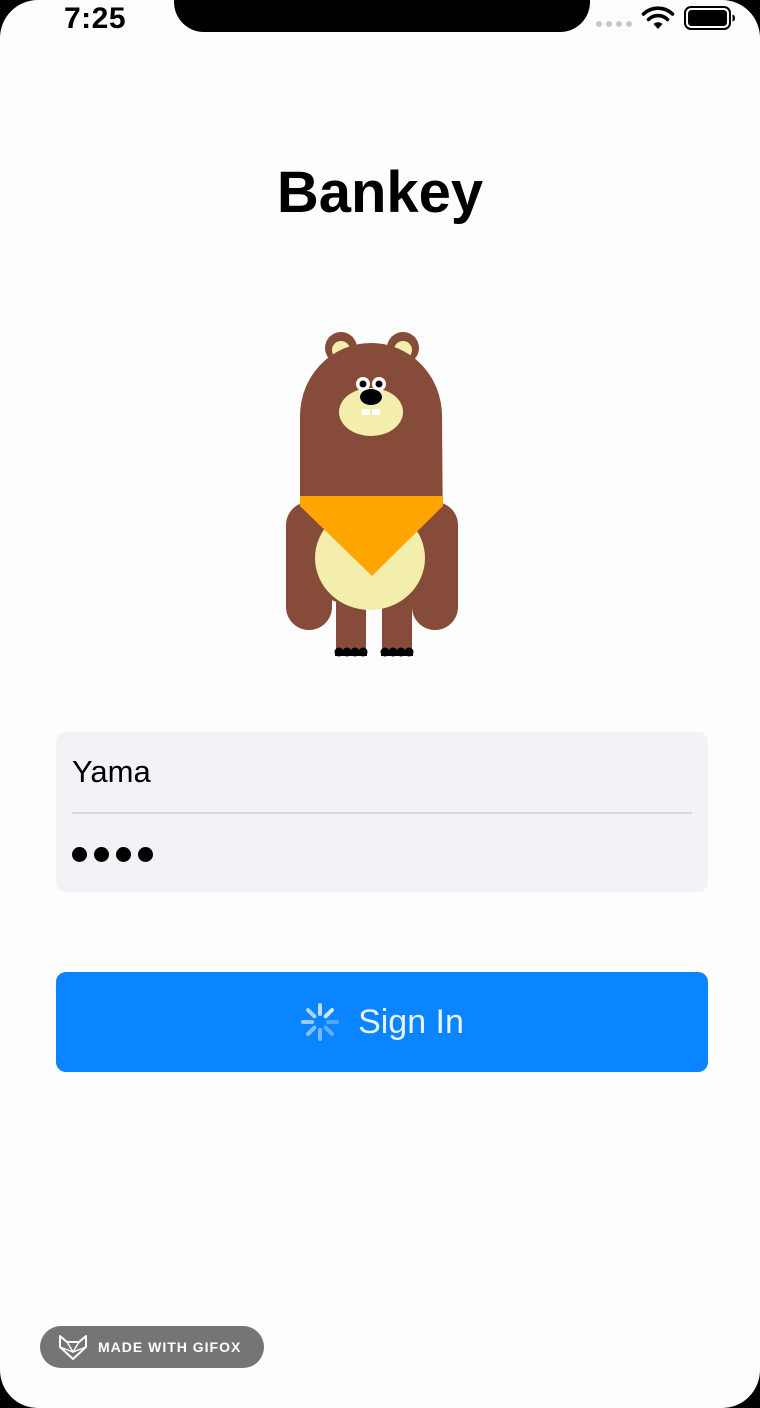 This screenshot has height=1408, width=760. I want to click on gifox-watermark: MADE WITH GIFOX, so click(152, 1347).